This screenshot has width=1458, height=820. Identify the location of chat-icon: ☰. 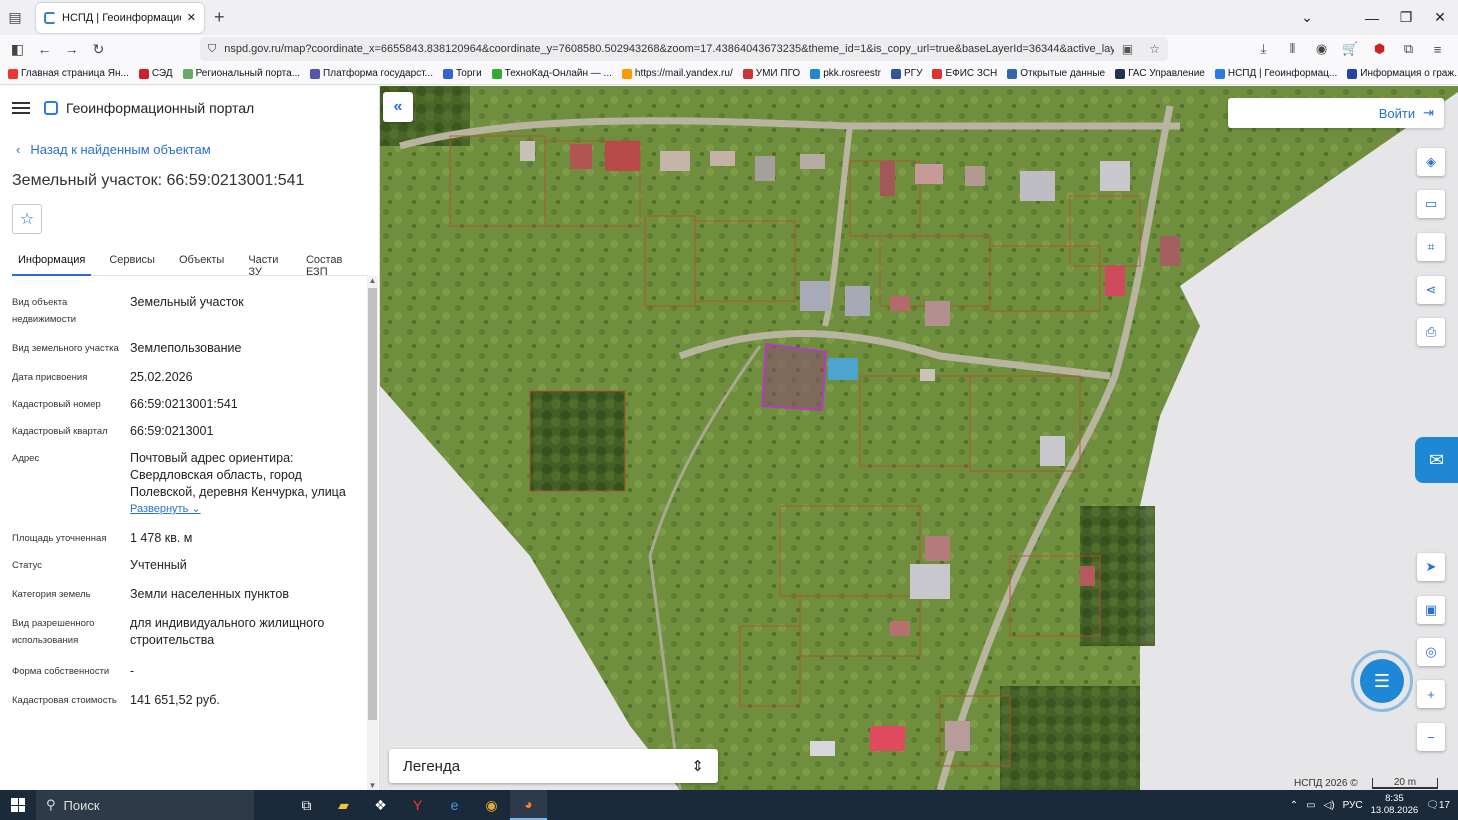
(1382, 681).